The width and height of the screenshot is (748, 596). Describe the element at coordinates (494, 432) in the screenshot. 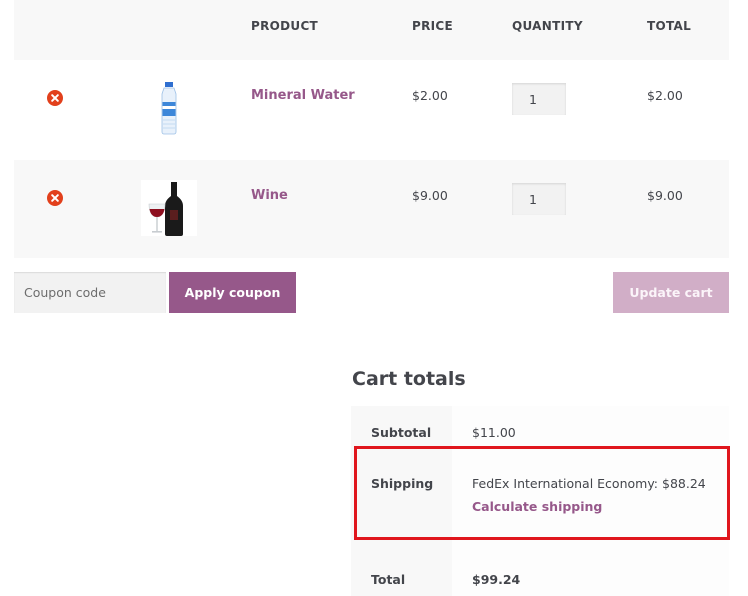

I see `subtotal-value: $11.00` at that location.